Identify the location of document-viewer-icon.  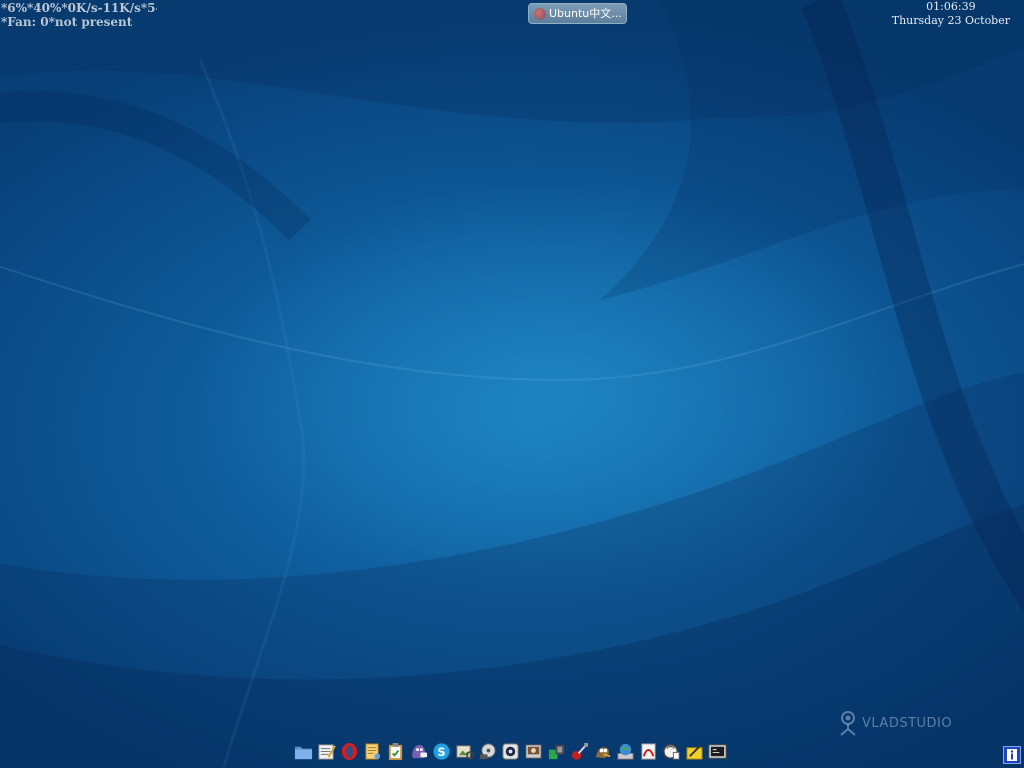
(372, 751).